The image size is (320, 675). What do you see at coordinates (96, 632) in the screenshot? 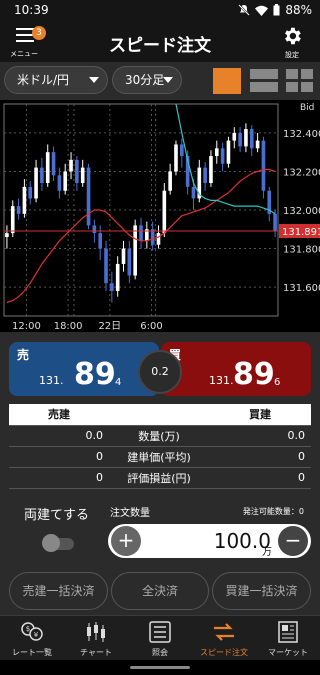
I see `candle-chart-icon` at bounding box center [96, 632].